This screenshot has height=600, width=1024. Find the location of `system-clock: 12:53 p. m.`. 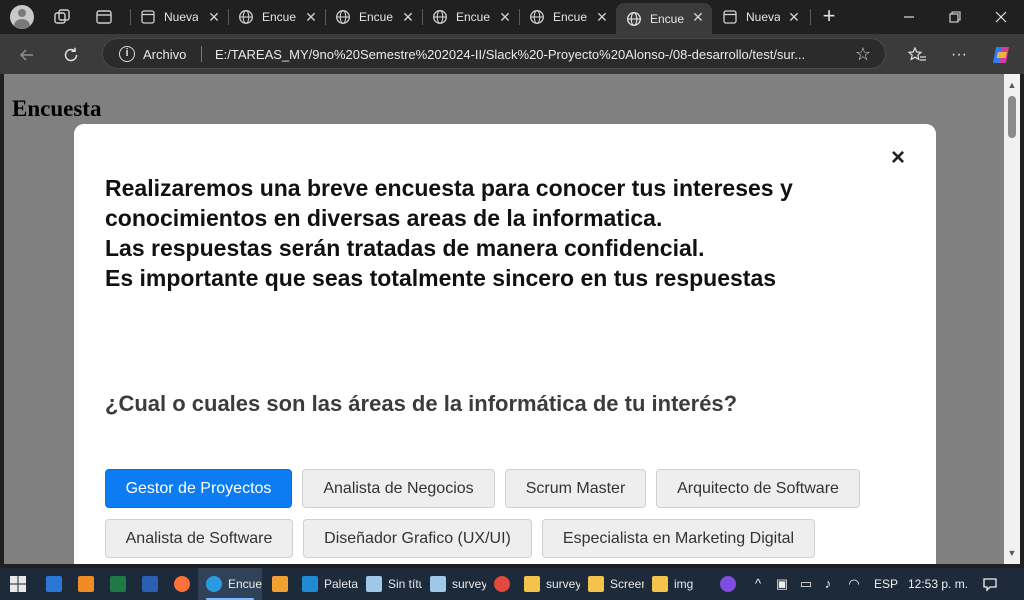

system-clock: 12:53 p. m. is located at coordinates (938, 584).